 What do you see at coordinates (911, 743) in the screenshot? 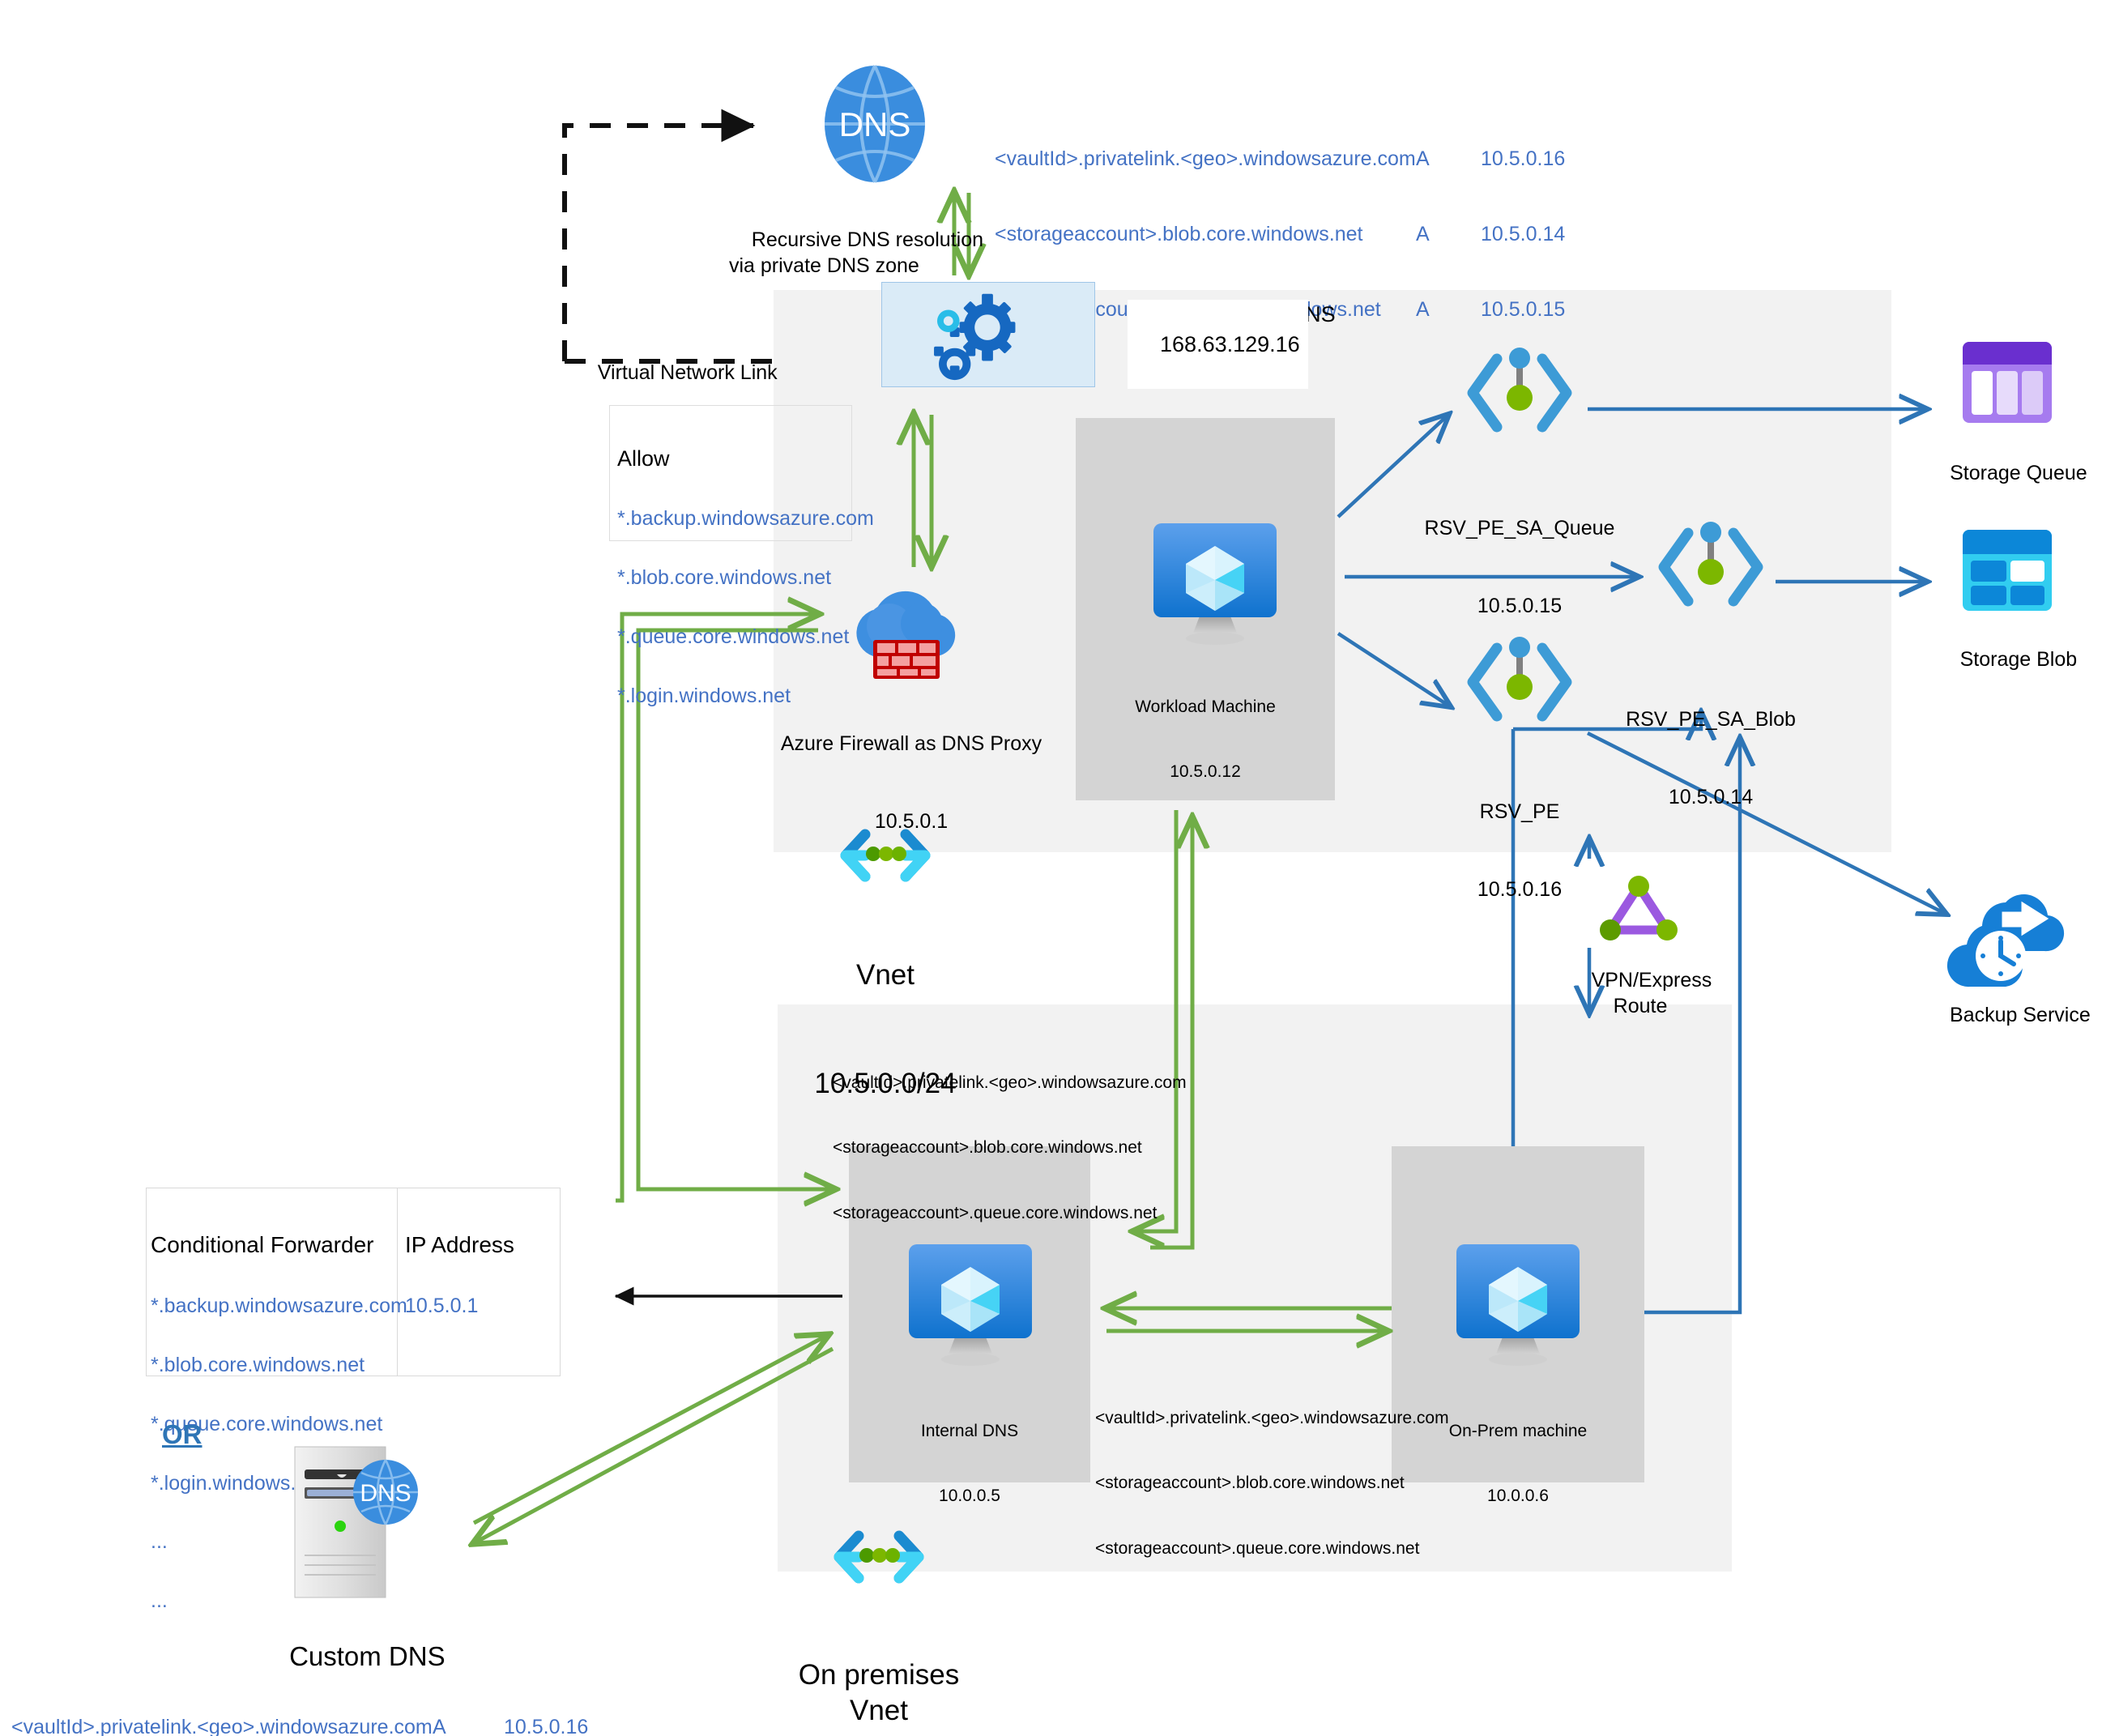
I see `firewall-name: Azure Firewall as DNS Proxy` at bounding box center [911, 743].